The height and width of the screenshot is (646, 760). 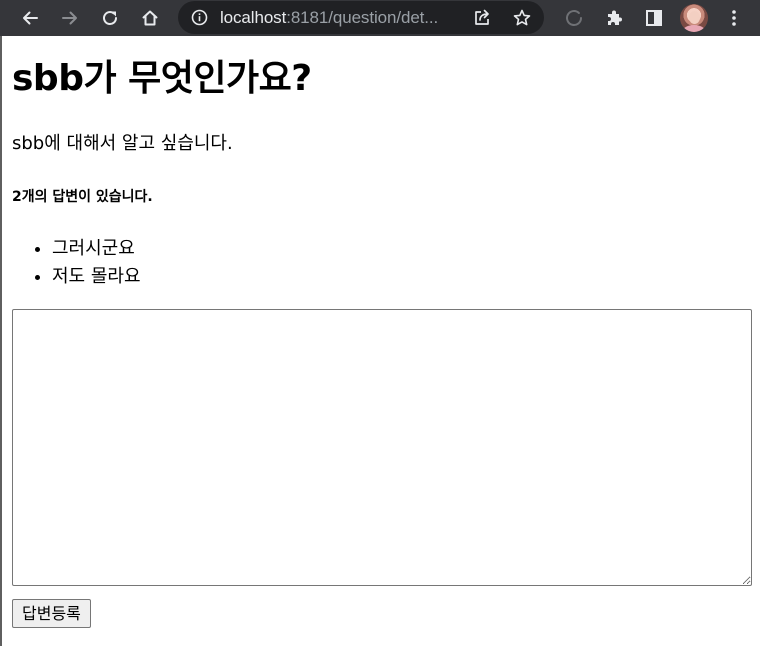 I want to click on answer-list: 그러시군요 저도 몰라요, so click(x=76, y=263).